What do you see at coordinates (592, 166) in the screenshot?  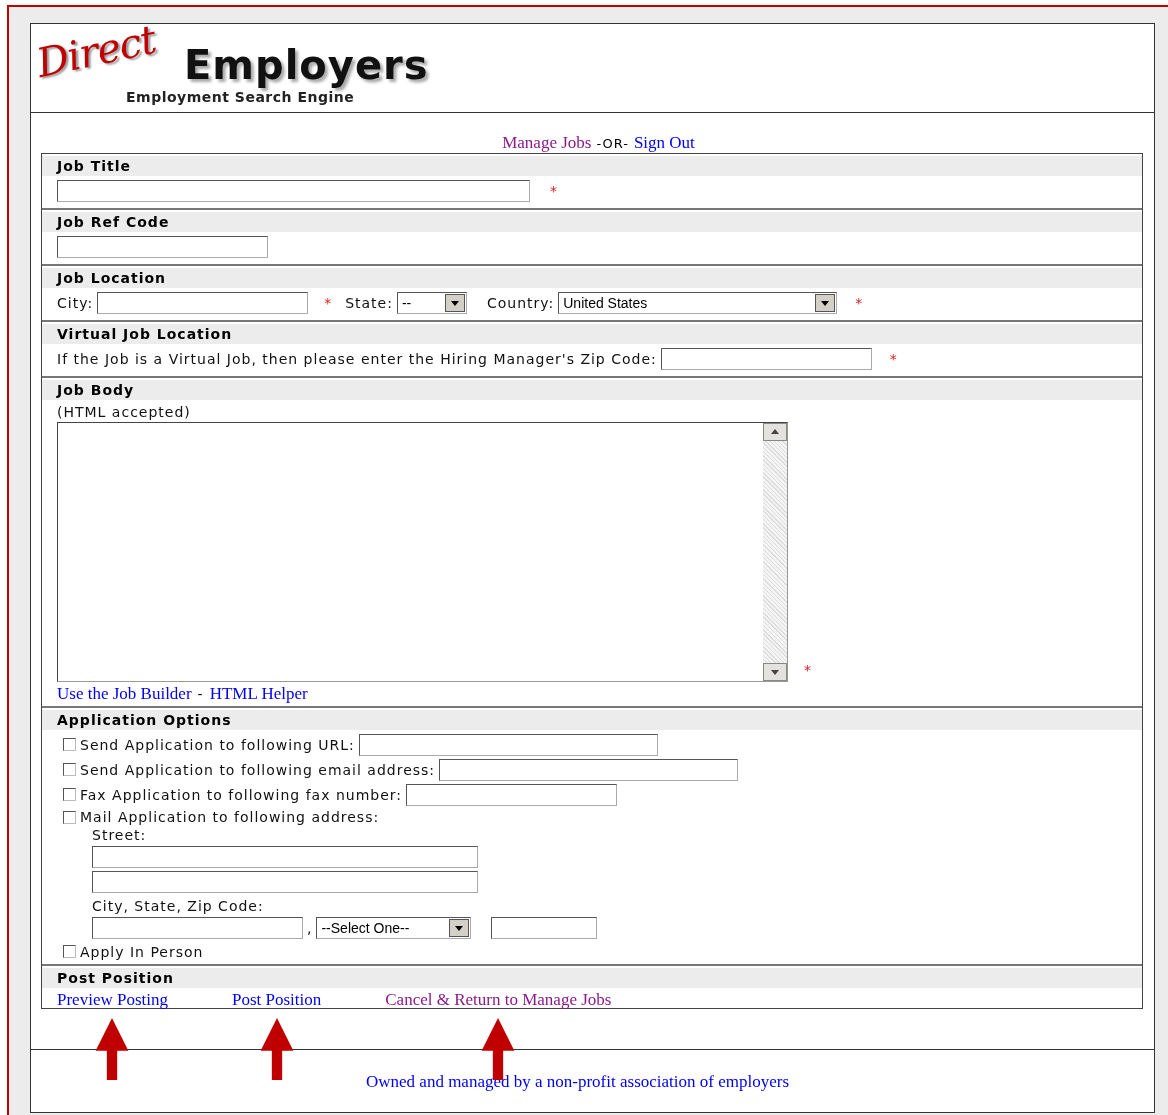 I see `section-heading: Job Title` at bounding box center [592, 166].